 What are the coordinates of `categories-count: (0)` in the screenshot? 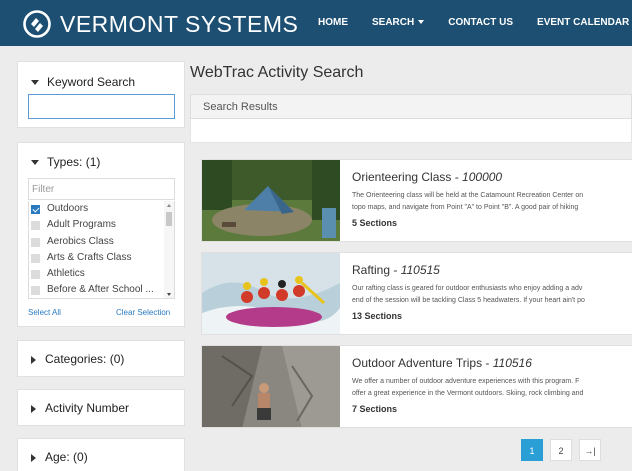 It's located at (117, 359).